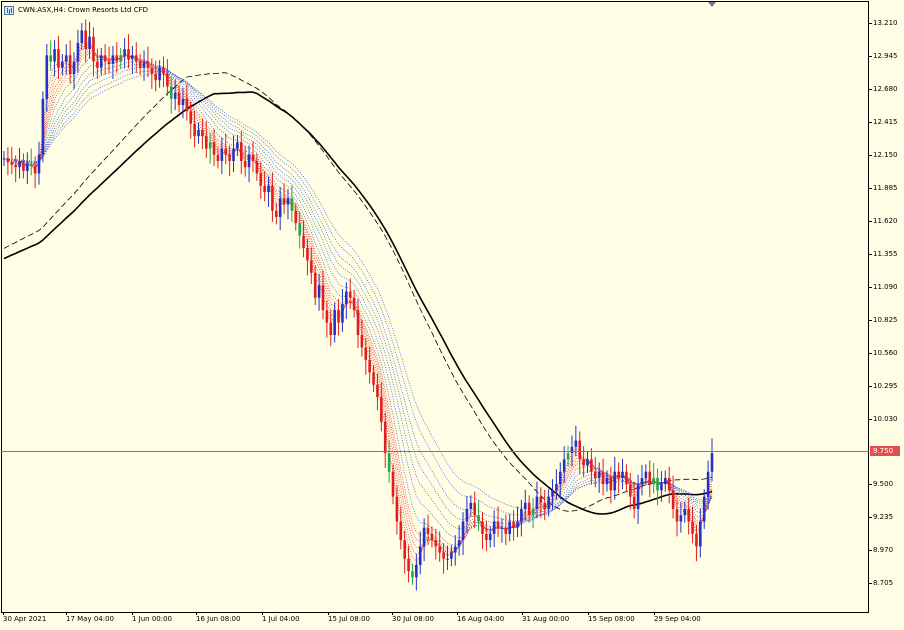 This screenshot has height=630, width=904. I want to click on price-tick-label: 13.210, so click(883, 23).